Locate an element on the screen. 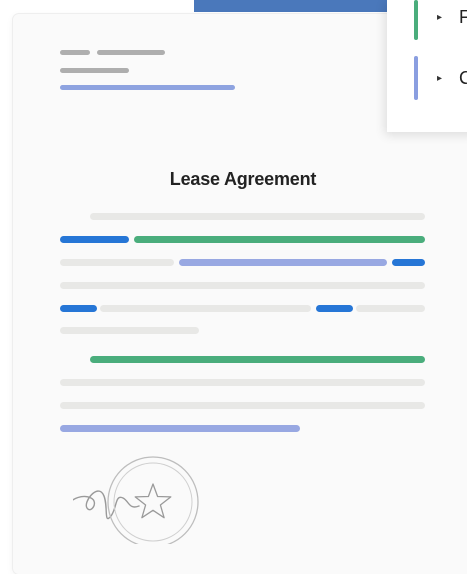 The width and height of the screenshot is (467, 574). header-link-line is located at coordinates (147, 87).